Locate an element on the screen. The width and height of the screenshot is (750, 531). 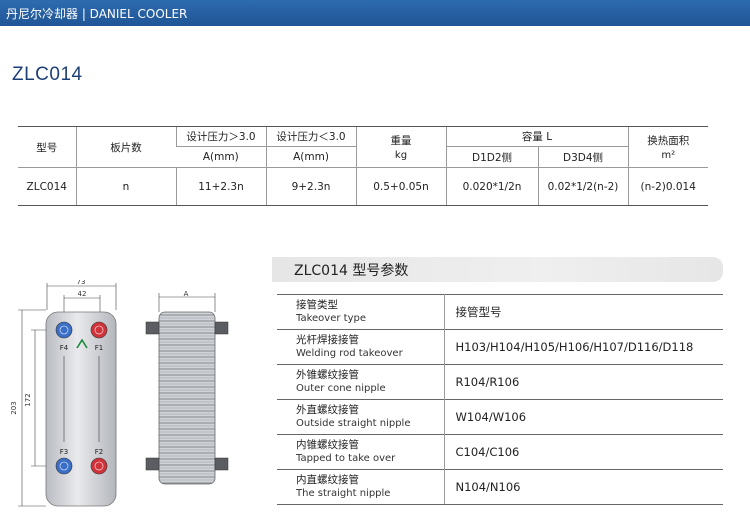
subheader-a-high: A(mm) is located at coordinates (221, 157).